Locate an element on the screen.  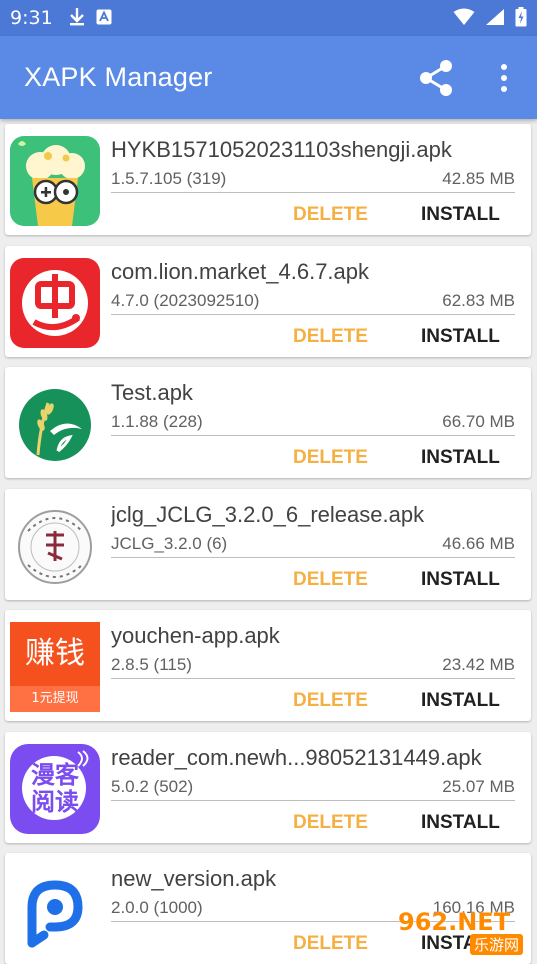
apk-name: Test.apk is located at coordinates (152, 392).